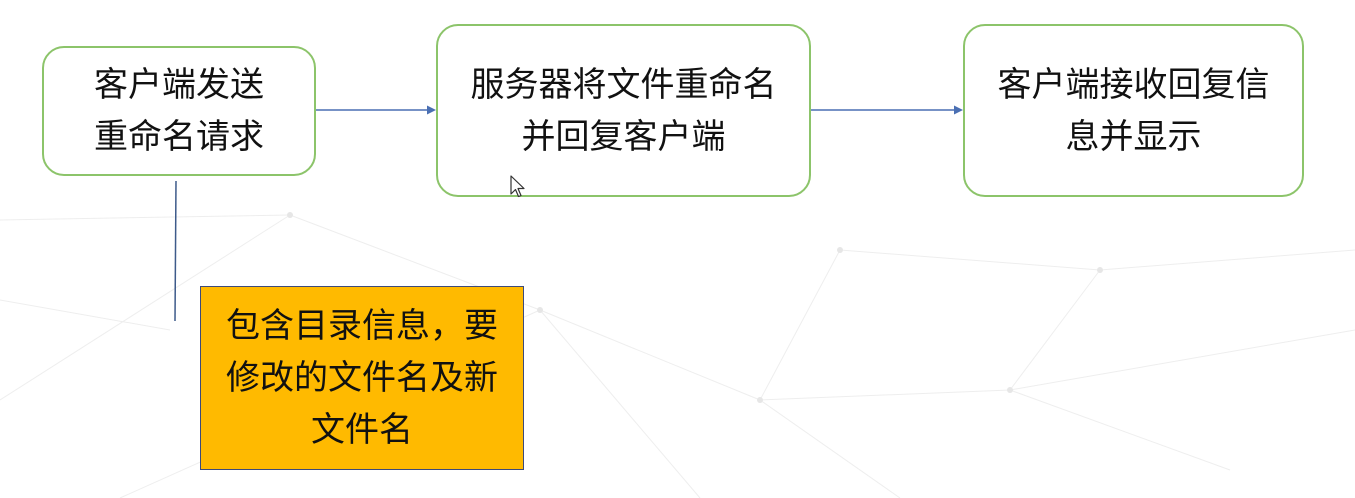  Describe the element at coordinates (431, 110) in the screenshot. I see `arrow-1-to-2-head` at that location.